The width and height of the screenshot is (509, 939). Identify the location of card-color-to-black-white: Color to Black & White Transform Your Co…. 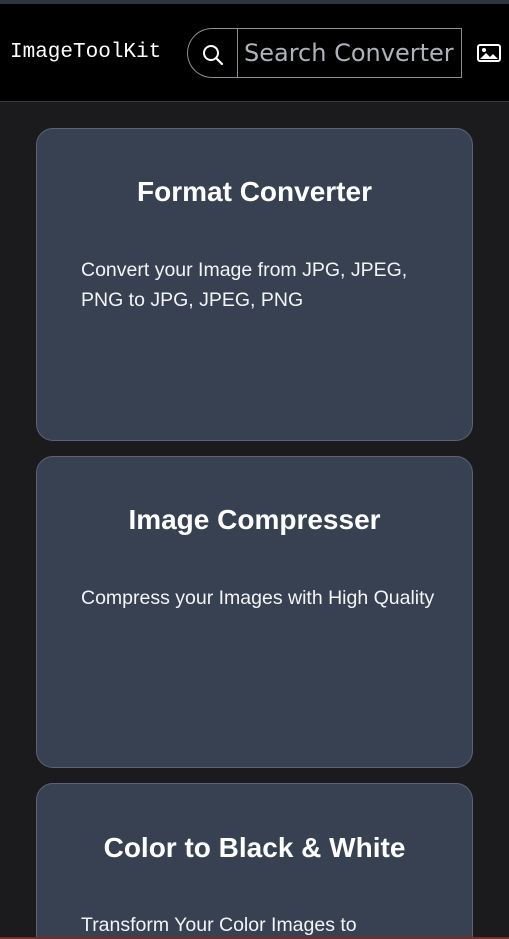
(254, 861).